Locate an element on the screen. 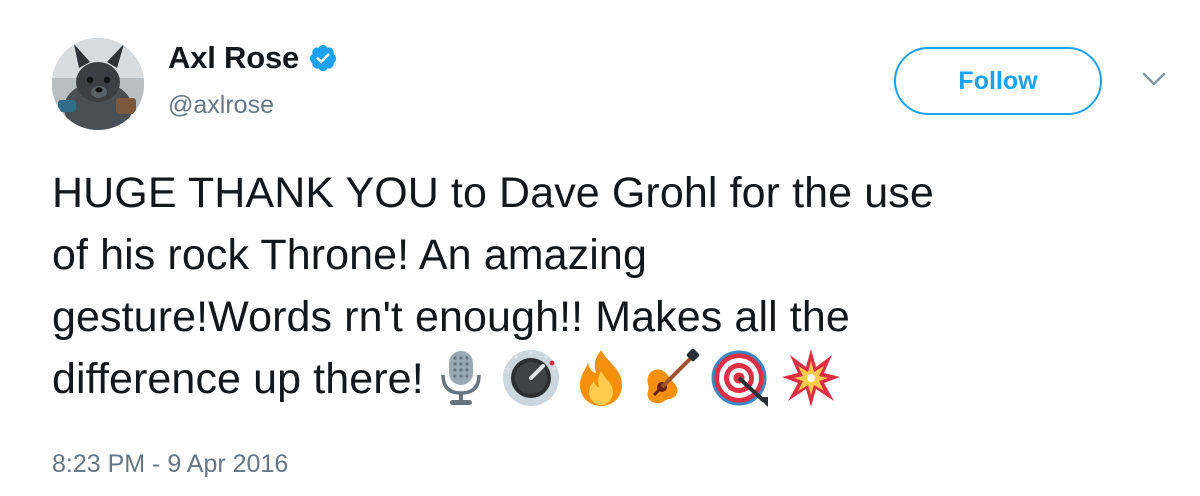 The width and height of the screenshot is (1200, 496). tweet-text-line: difference up there! is located at coordinates (238, 379).